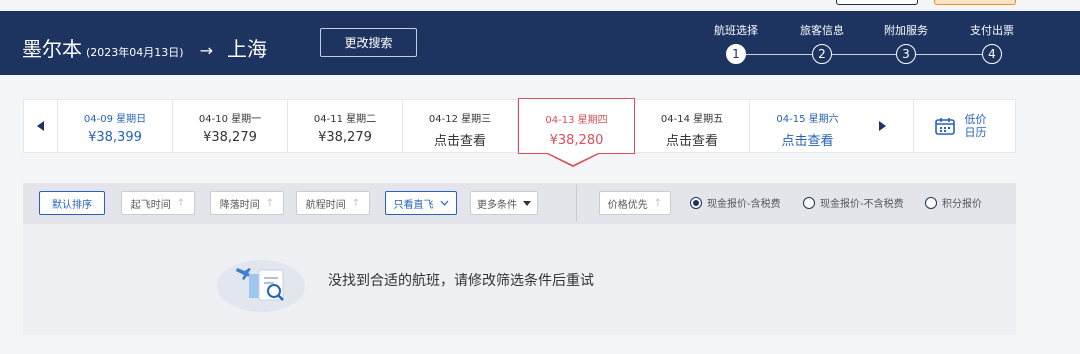 The width and height of the screenshot is (1080, 354). Describe the element at coordinates (627, 205) in the screenshot. I see `price-first-label: 价格优先` at that location.